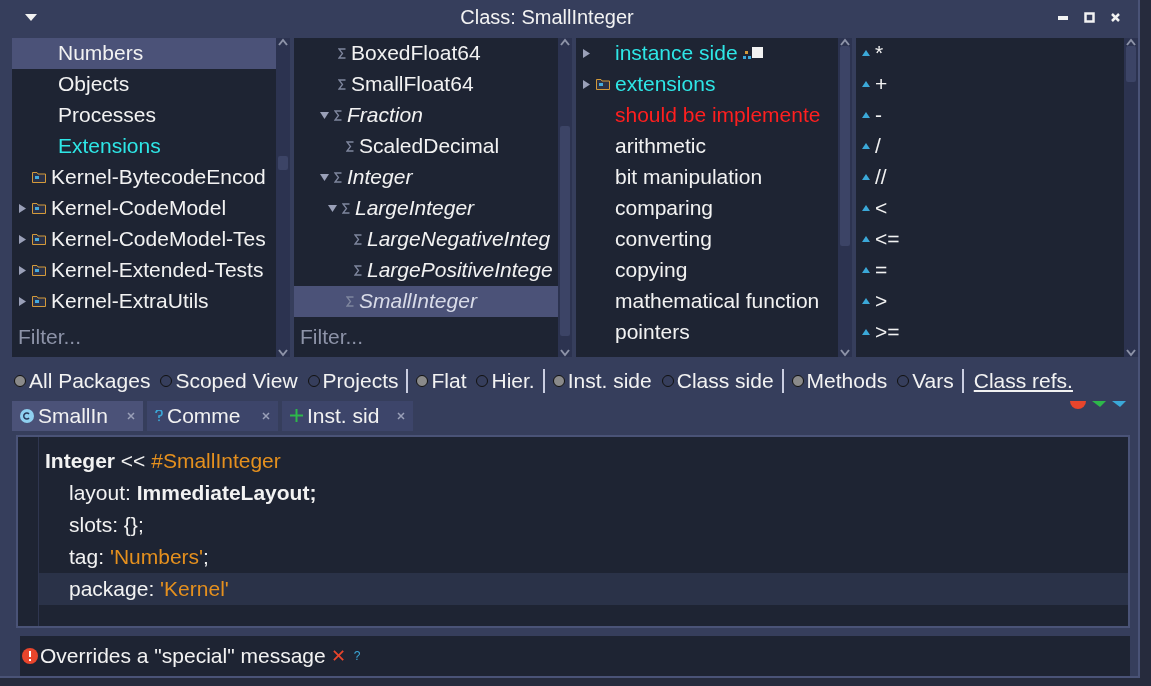 This screenshot has height=686, width=1151. Describe the element at coordinates (144, 270) in the screenshot. I see `package-item: Kernel-Extended-Tests` at that location.